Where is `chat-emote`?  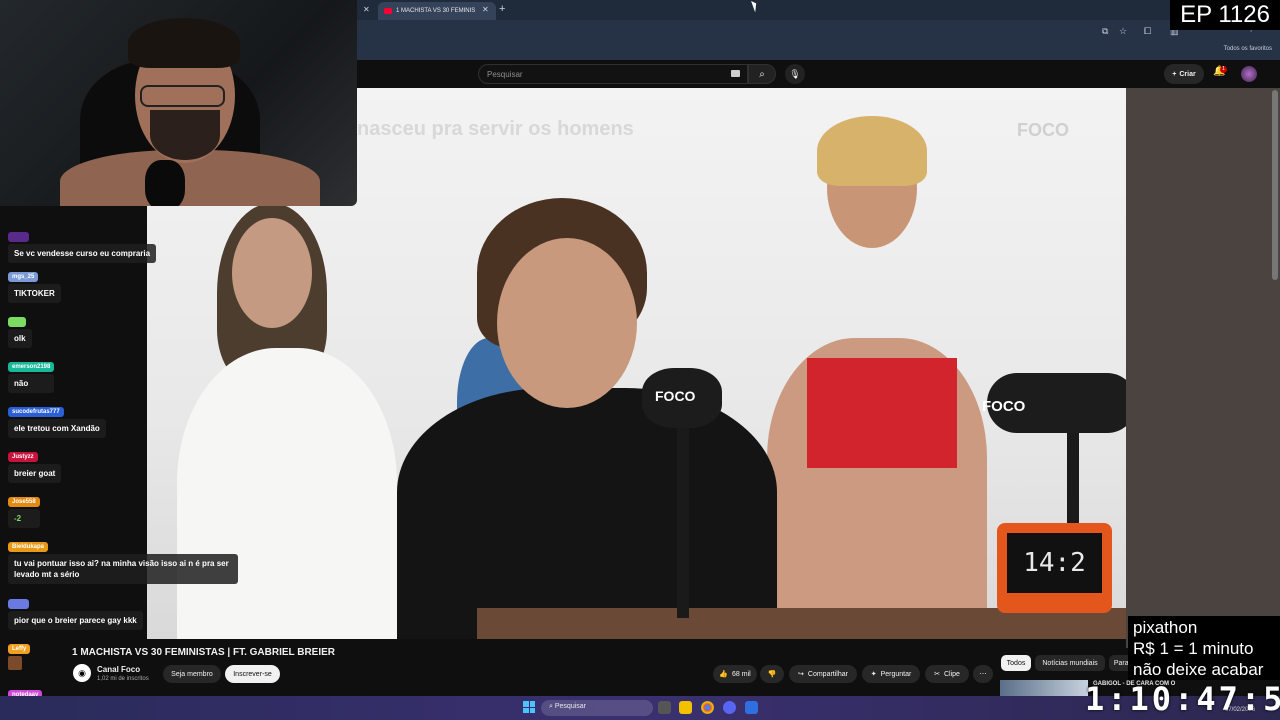 chat-emote is located at coordinates (15, 663).